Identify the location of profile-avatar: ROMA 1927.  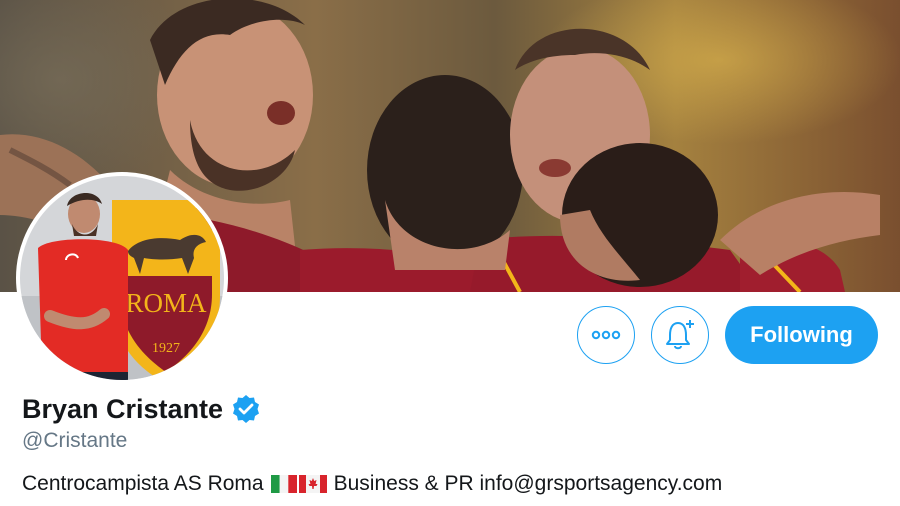
(122, 278).